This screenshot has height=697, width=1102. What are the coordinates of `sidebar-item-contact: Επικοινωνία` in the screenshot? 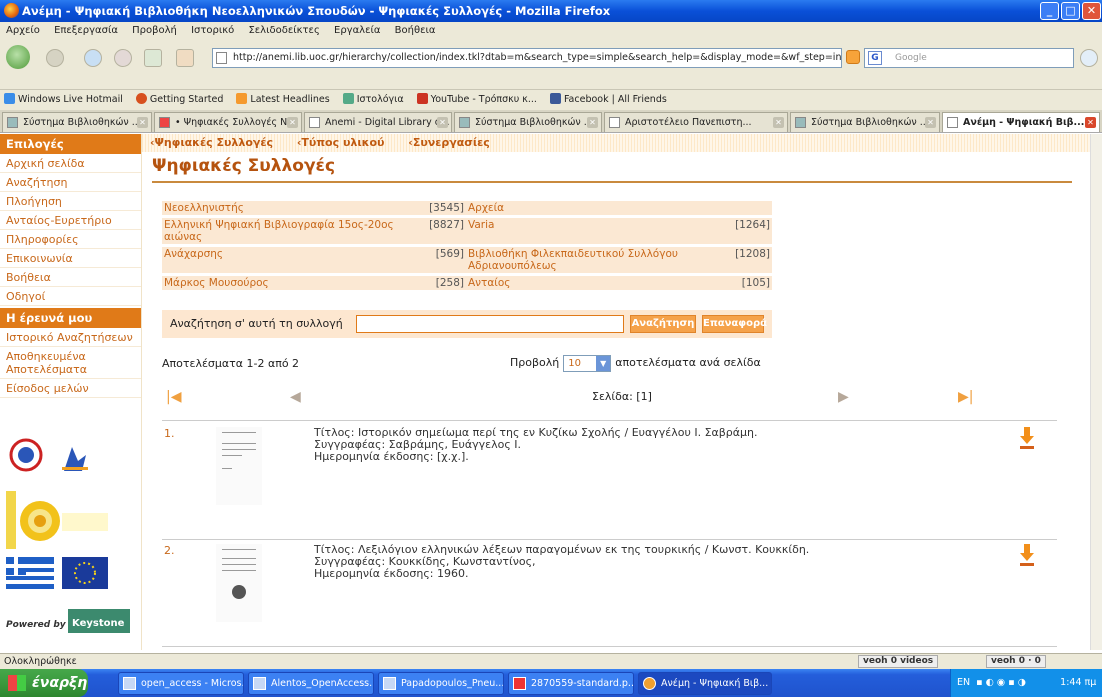 It's located at (70, 258).